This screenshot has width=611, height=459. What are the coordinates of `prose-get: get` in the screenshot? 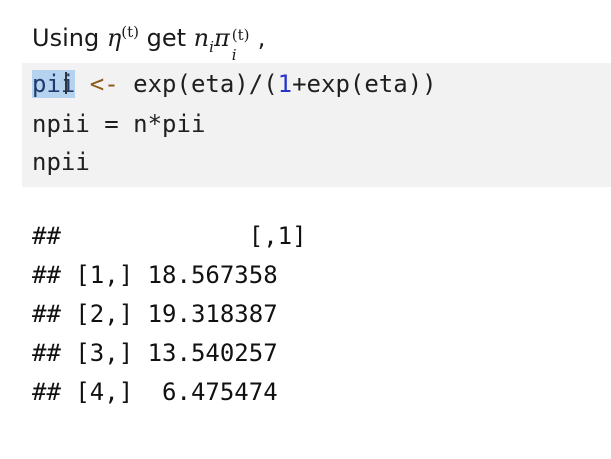 It's located at (166, 38).